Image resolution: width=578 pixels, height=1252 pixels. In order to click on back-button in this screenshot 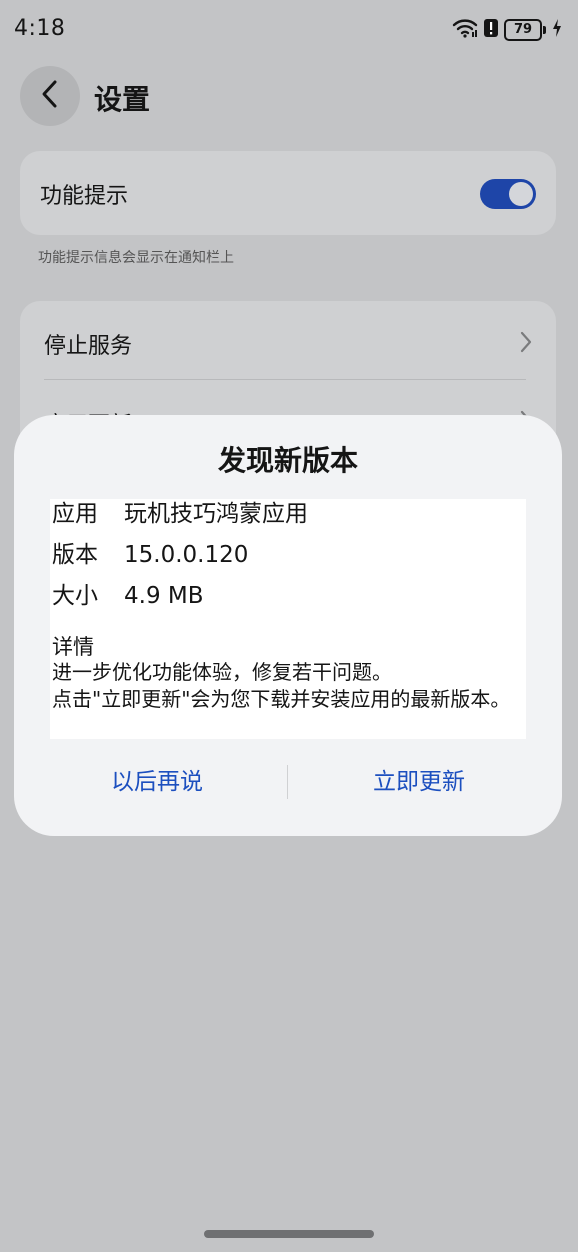, I will do `click(50, 96)`.